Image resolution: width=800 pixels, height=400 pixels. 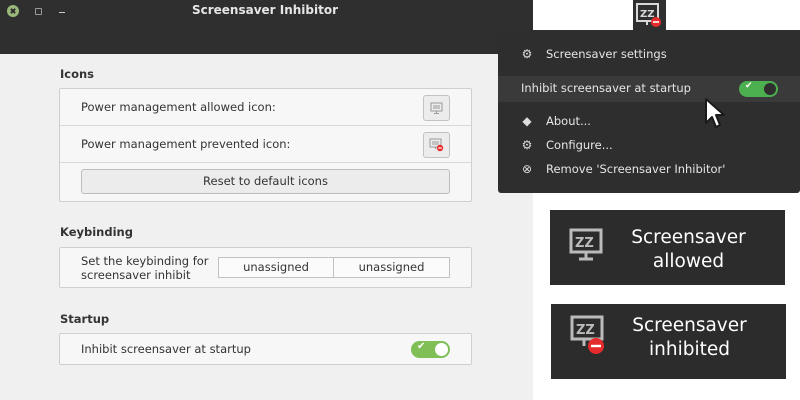 What do you see at coordinates (145, 261) in the screenshot?
I see `keybinding-label-line1: Set the keybinding for` at bounding box center [145, 261].